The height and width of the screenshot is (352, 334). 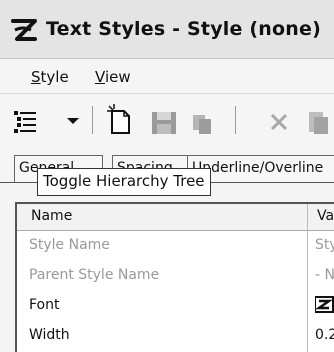 I want to click on column-header-value: Value, so click(x=325, y=216).